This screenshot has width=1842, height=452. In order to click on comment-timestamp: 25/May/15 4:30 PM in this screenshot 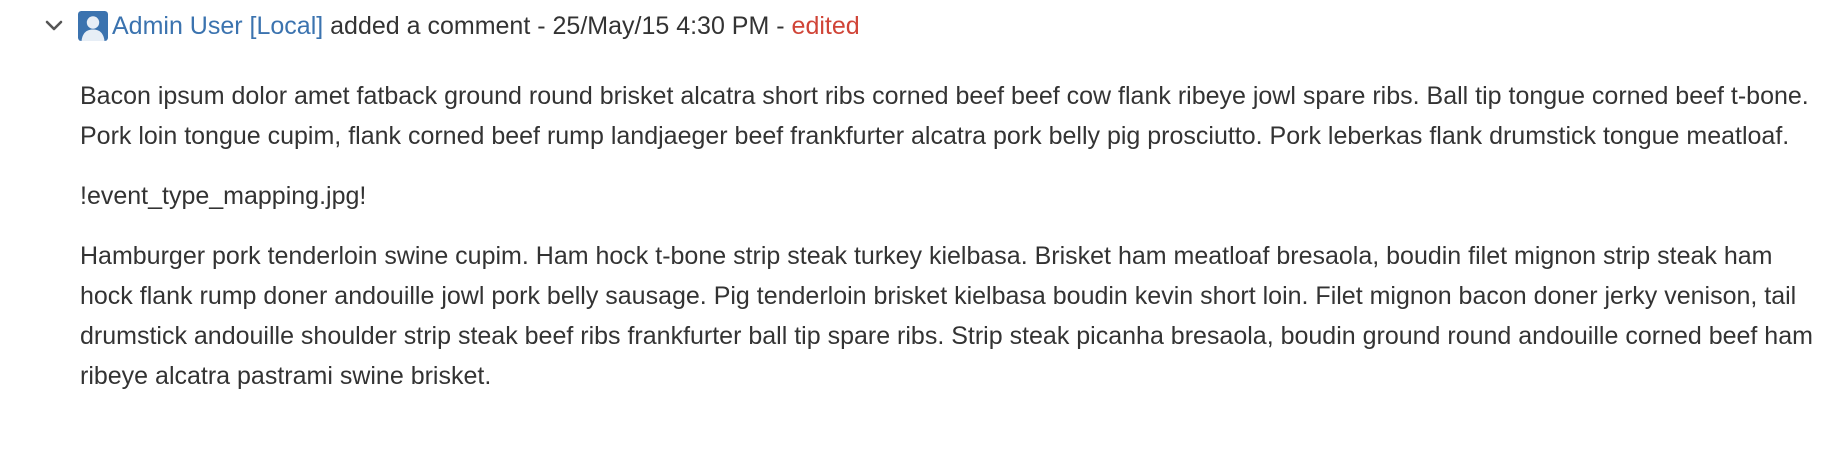, I will do `click(661, 26)`.